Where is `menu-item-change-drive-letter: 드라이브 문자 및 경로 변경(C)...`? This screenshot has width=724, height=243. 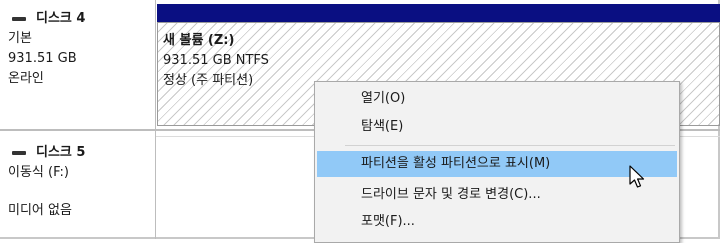 menu-item-change-drive-letter: 드라이브 문자 및 경로 변경(C)... is located at coordinates (497, 195).